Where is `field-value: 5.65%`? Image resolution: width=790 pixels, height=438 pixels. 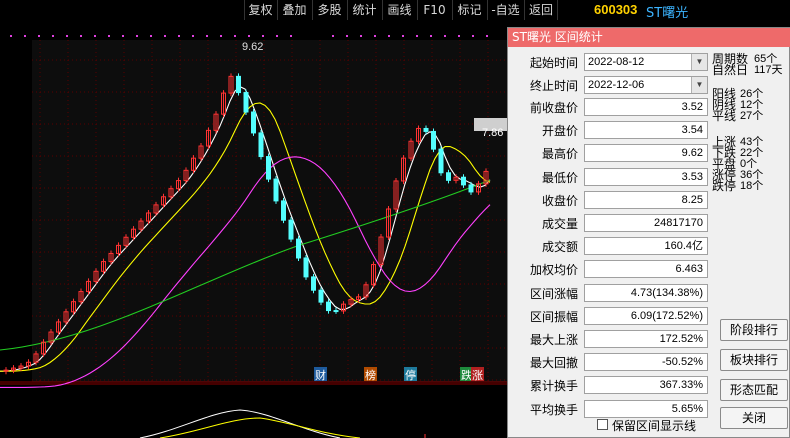 field-value: 5.65% is located at coordinates (646, 408).